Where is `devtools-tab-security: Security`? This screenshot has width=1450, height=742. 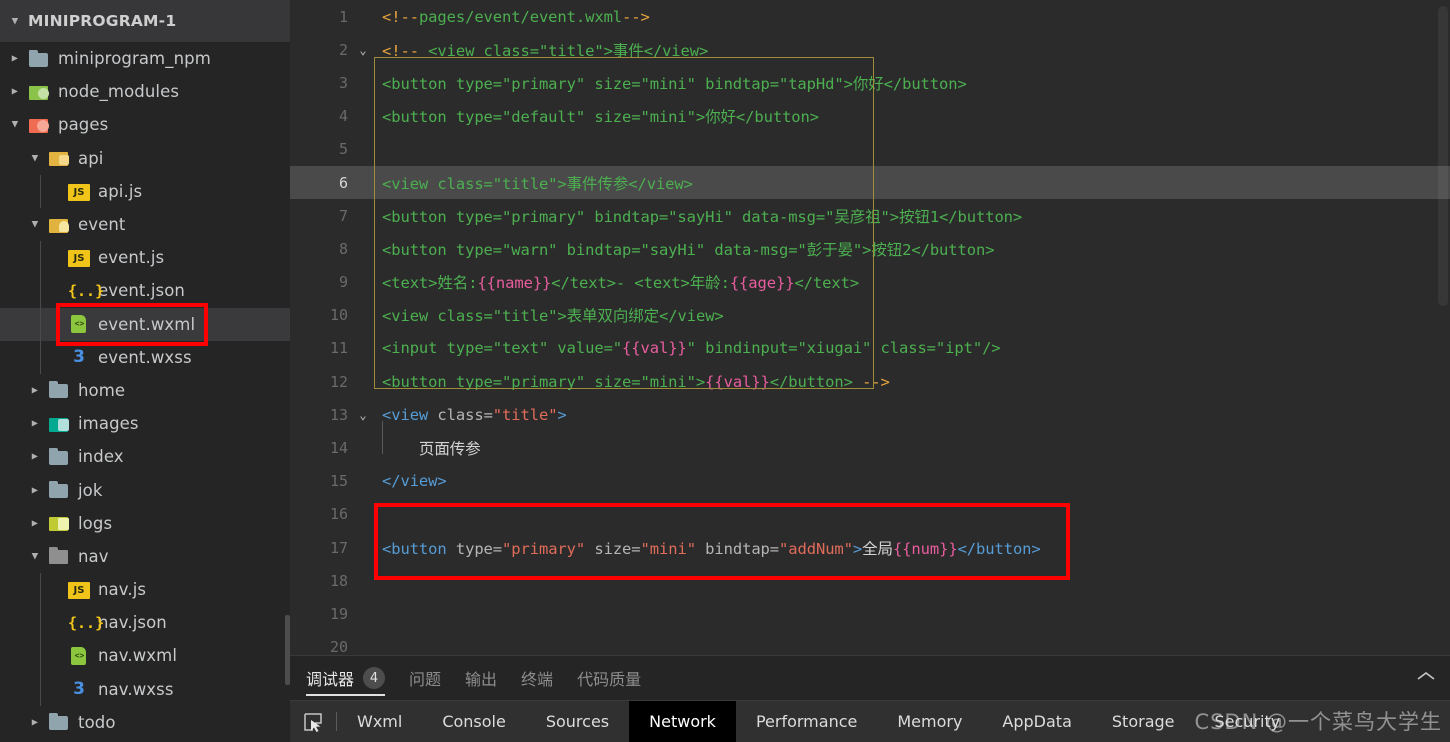
devtools-tab-security: Security is located at coordinates (1248, 721).